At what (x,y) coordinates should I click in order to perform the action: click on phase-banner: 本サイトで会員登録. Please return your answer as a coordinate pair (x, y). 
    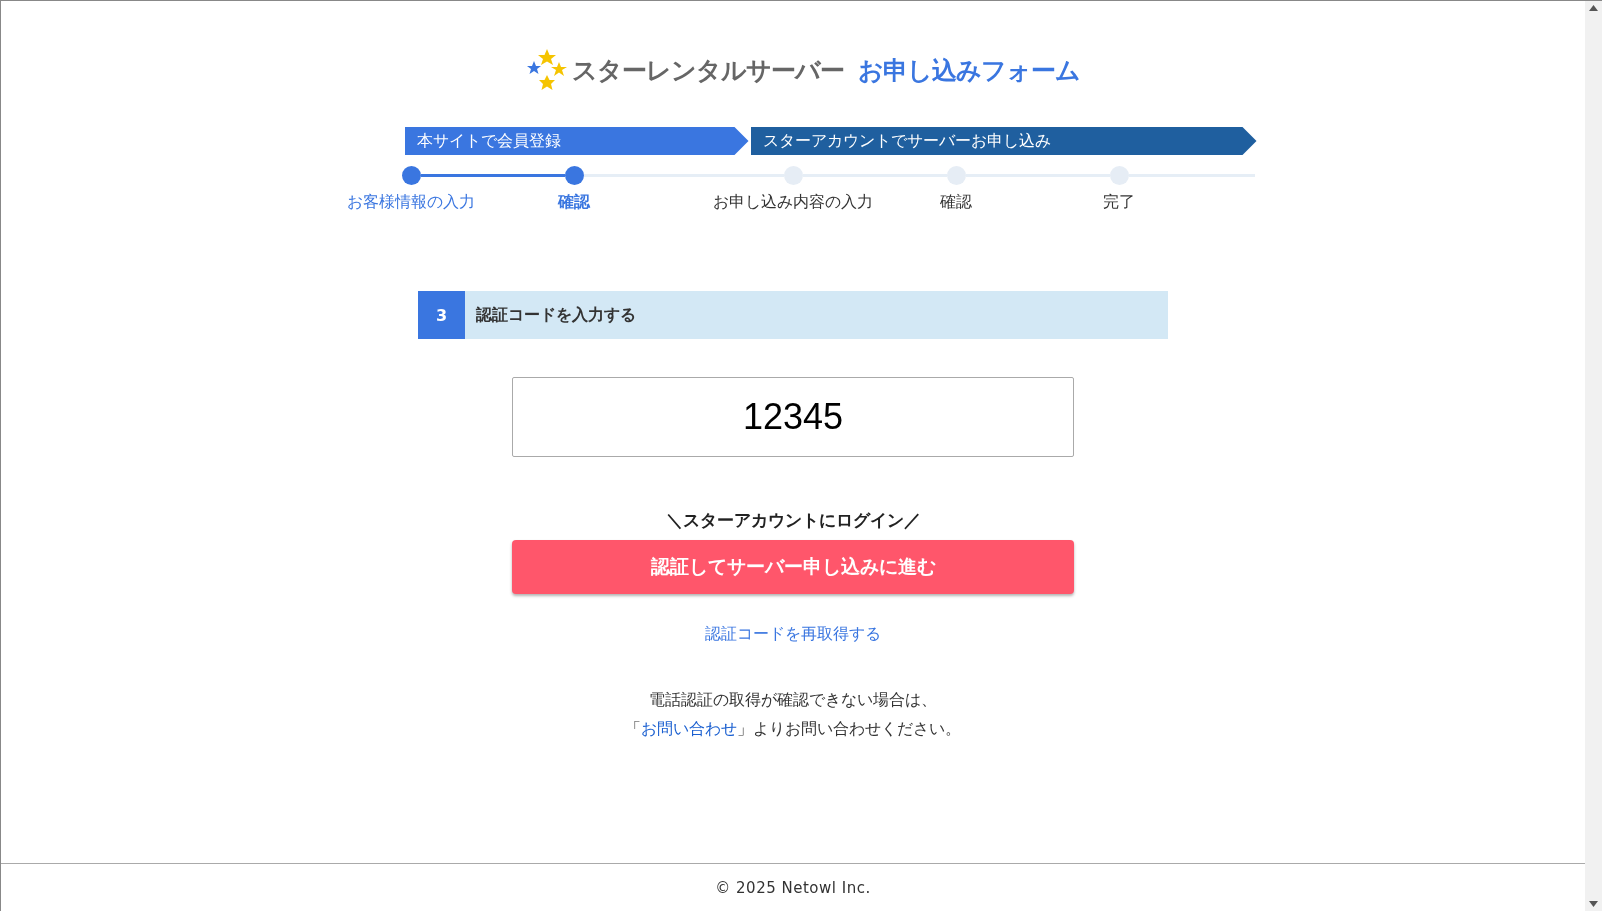
    Looking at the image, I should click on (576, 141).